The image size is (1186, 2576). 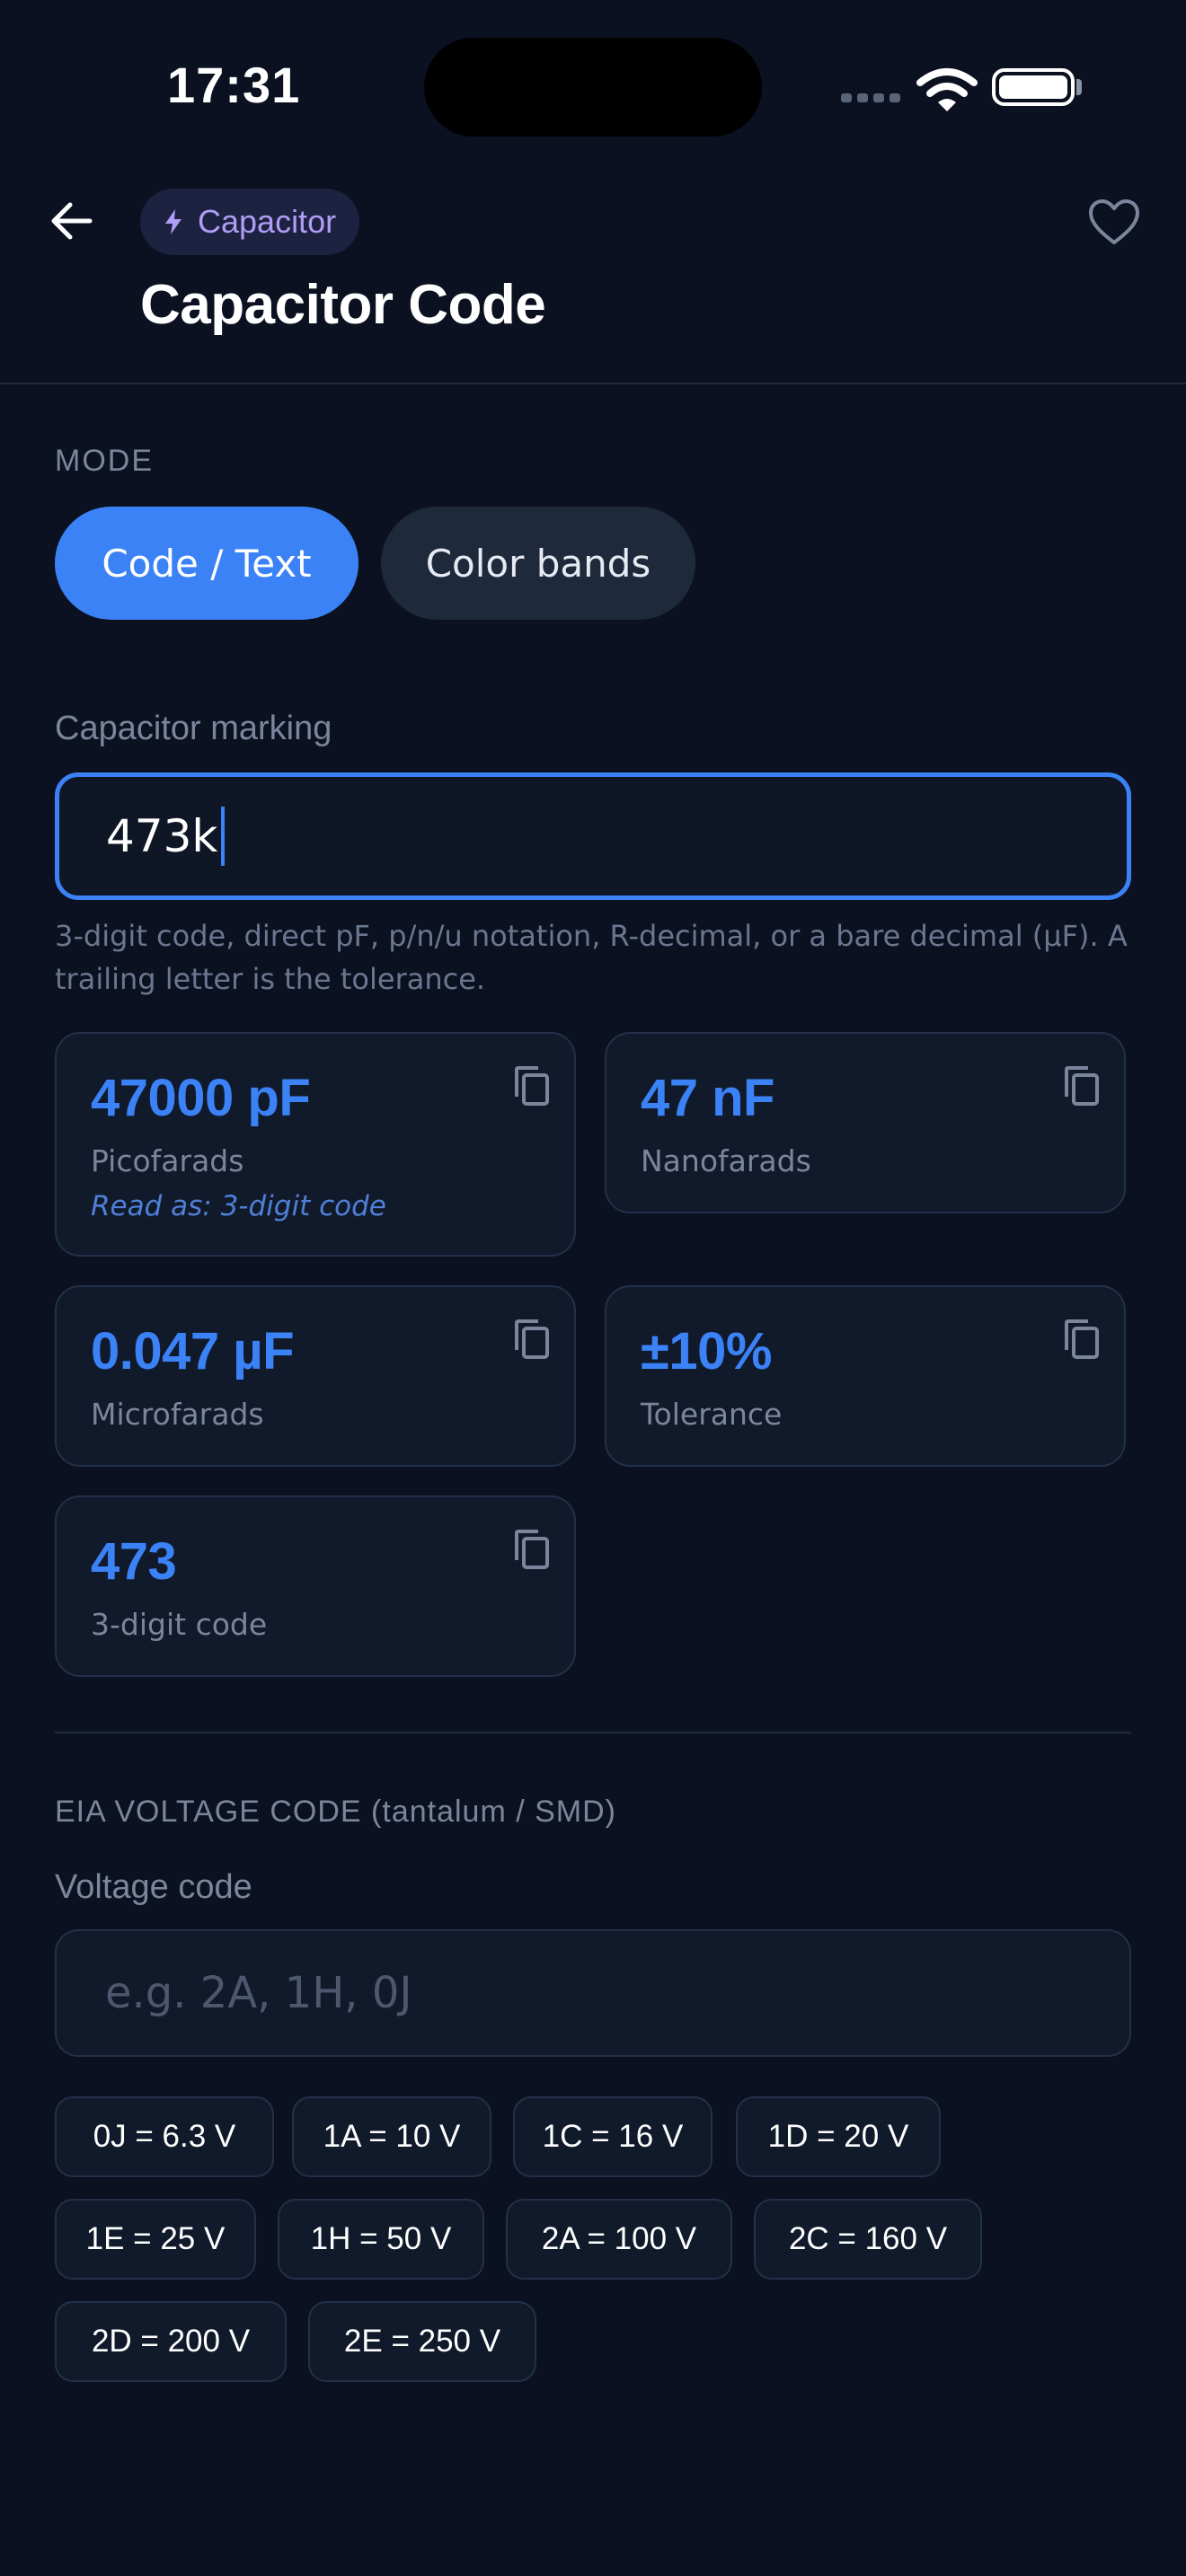 What do you see at coordinates (177, 1414) in the screenshot?
I see `result-unit: Microfarads` at bounding box center [177, 1414].